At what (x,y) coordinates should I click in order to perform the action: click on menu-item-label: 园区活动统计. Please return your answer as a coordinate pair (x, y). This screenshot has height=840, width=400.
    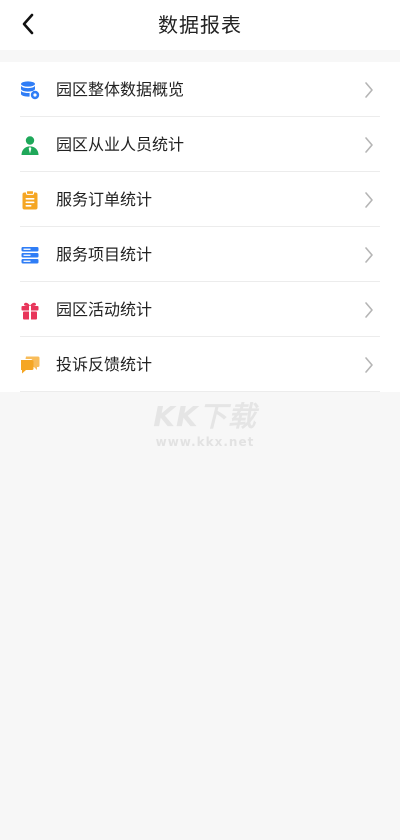
    Looking at the image, I should click on (104, 309).